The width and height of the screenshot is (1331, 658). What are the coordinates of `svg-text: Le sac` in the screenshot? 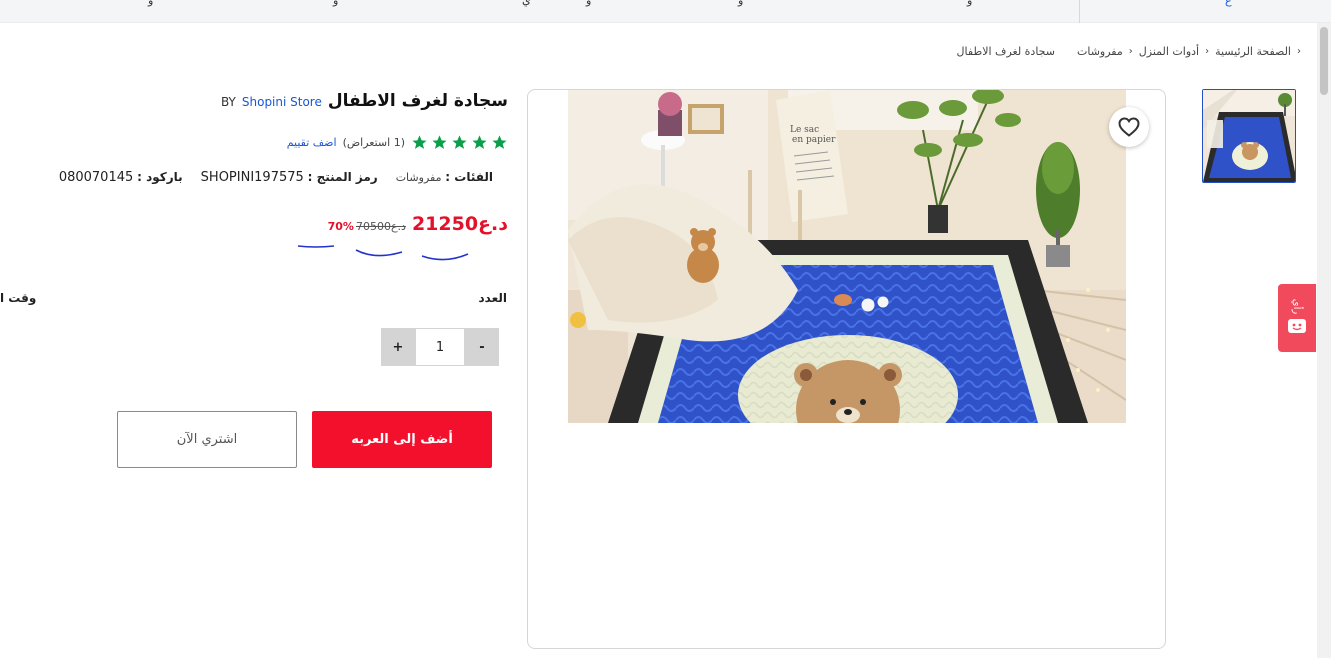 It's located at (804, 130).